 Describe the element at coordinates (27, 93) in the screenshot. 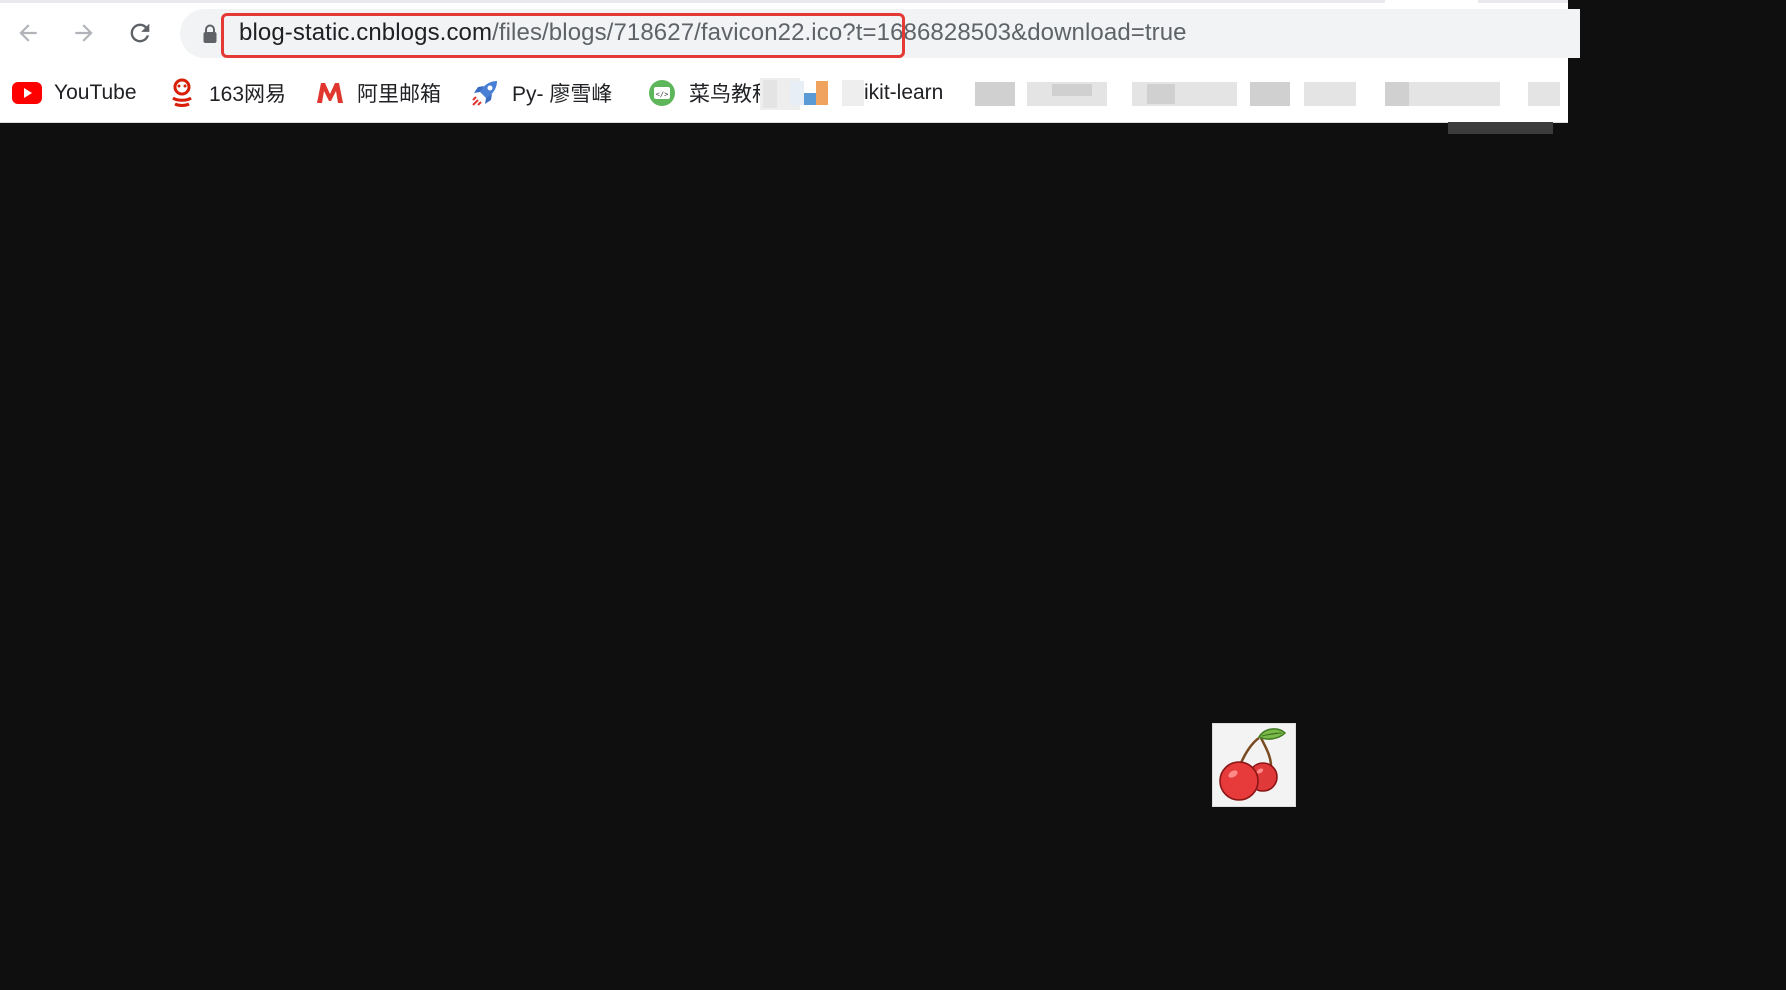

I see `youtube-icon` at that location.